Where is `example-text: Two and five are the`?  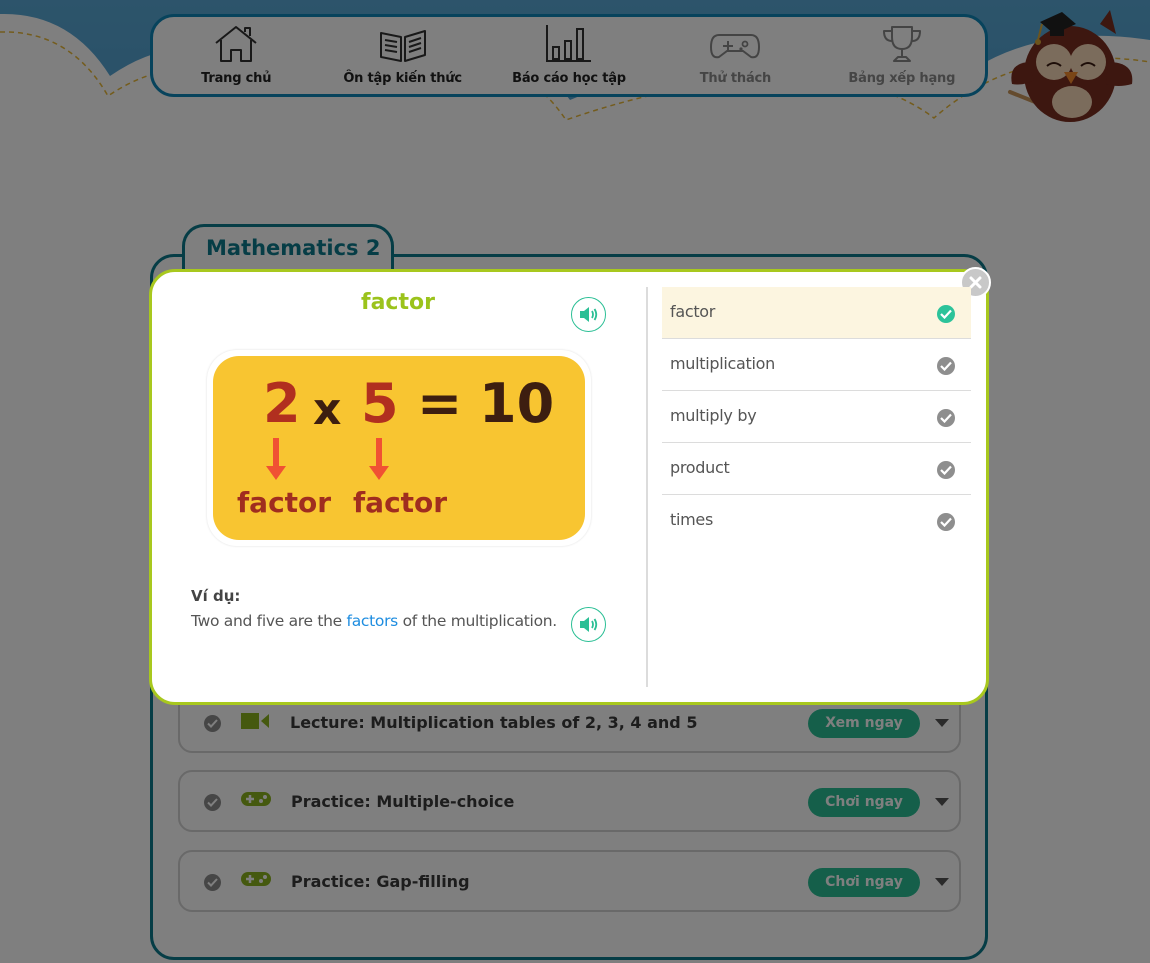
example-text: Two and five are the is located at coordinates (269, 621).